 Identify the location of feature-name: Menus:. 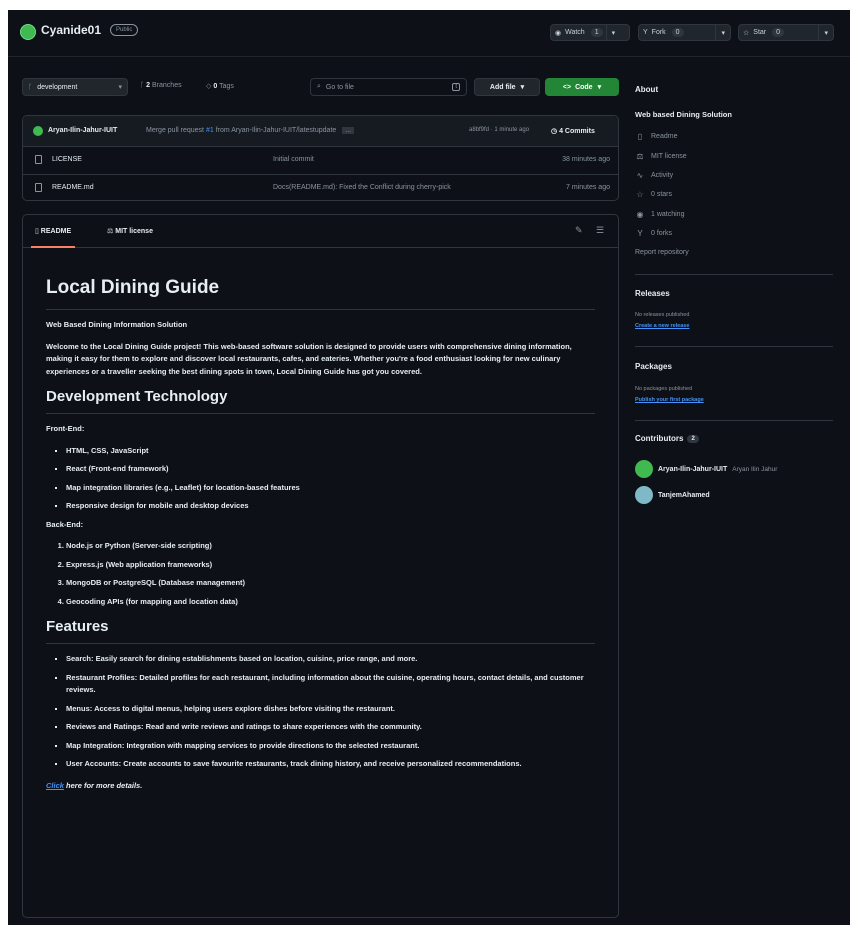
(79, 708).